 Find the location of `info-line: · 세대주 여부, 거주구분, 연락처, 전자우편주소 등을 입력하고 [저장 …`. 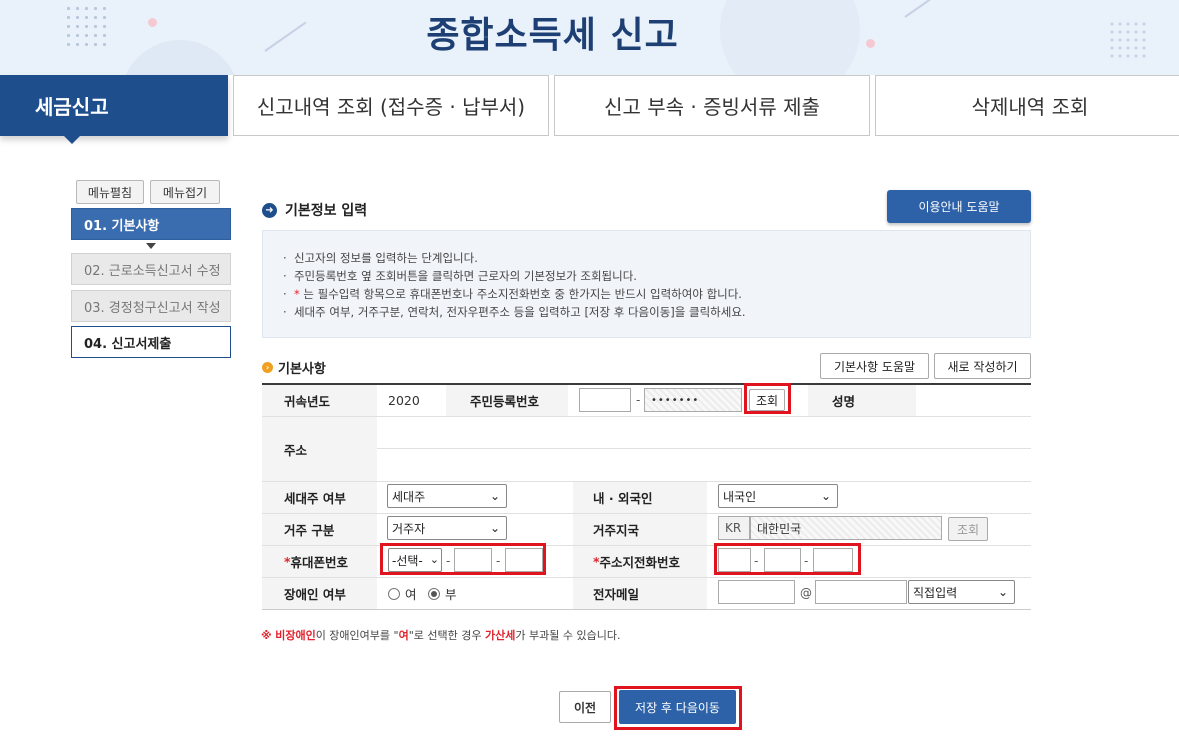

info-line: · 세대주 여부, 거주구분, 연락처, 전자우편주소 등을 입력하고 [저장 … is located at coordinates (514, 312).